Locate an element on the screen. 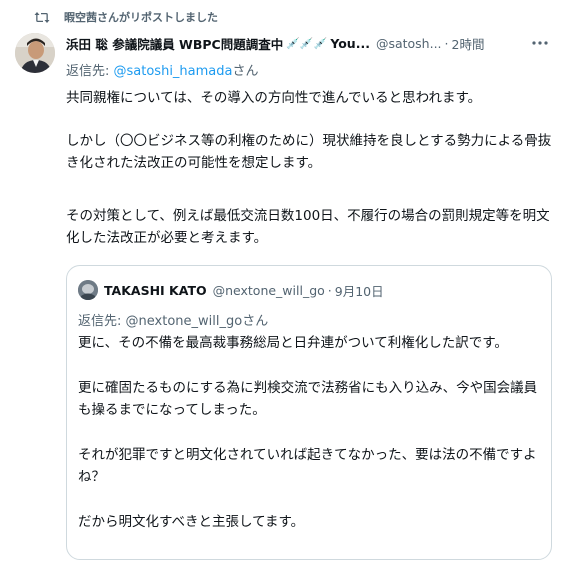 This screenshot has width=567, height=567. quoted-tweet-header: TAKASHI KATO @nextone_will_go · 9月10日 is located at coordinates (244, 290).